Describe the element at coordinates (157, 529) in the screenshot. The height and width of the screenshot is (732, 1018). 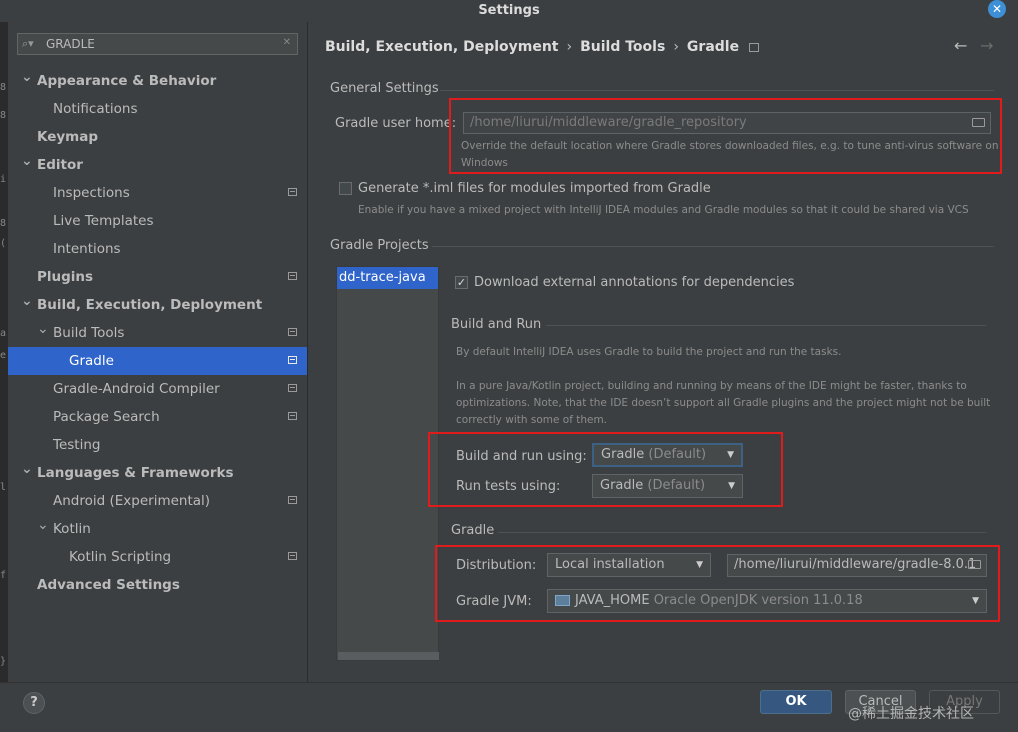
I see `sidebar-item: ⌄ Kotlin` at that location.